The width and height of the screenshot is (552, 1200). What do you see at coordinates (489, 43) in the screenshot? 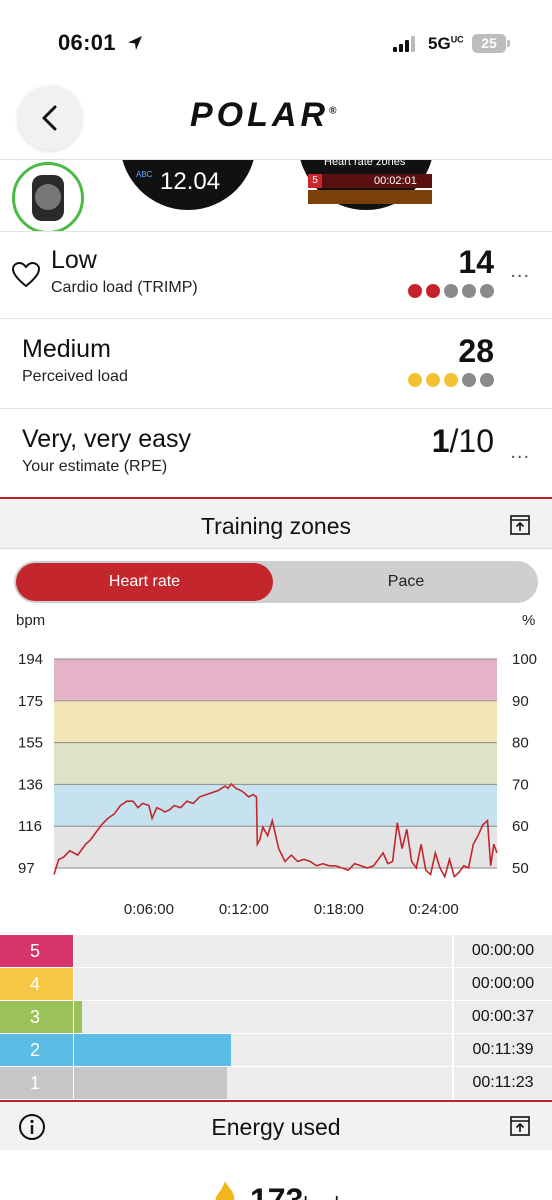
I see `battery-indicator: 25` at bounding box center [489, 43].